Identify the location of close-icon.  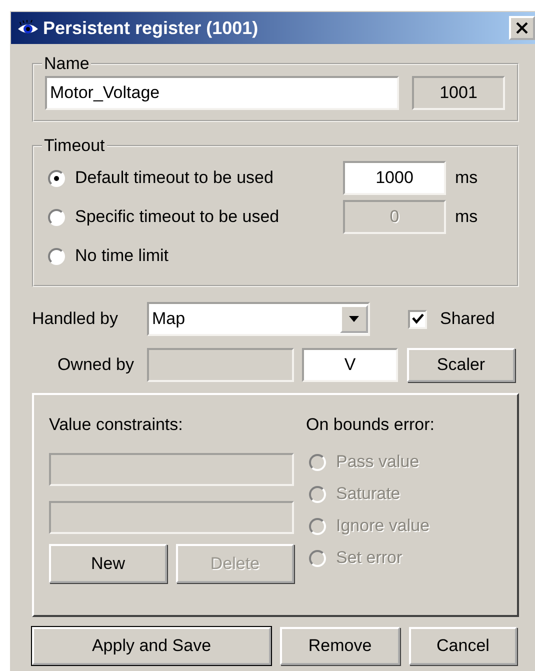
(522, 28).